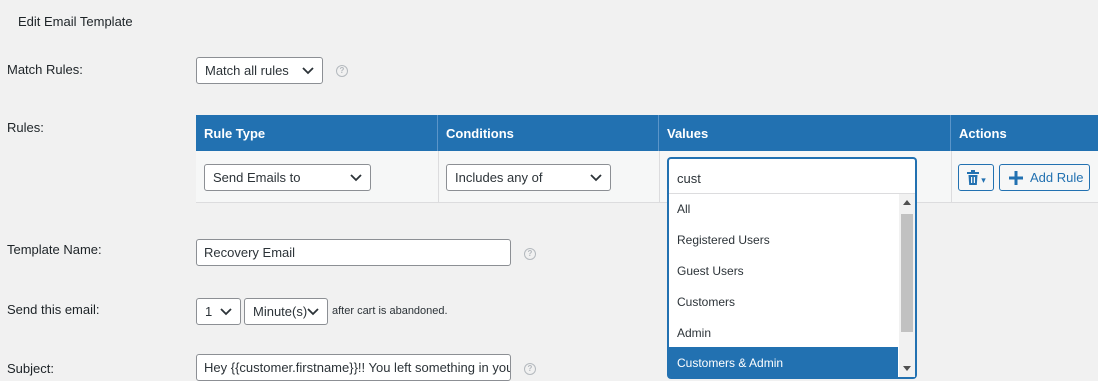 The image size is (1098, 381). I want to click on send-email-suffix: after cart is abandoned., so click(390, 311).